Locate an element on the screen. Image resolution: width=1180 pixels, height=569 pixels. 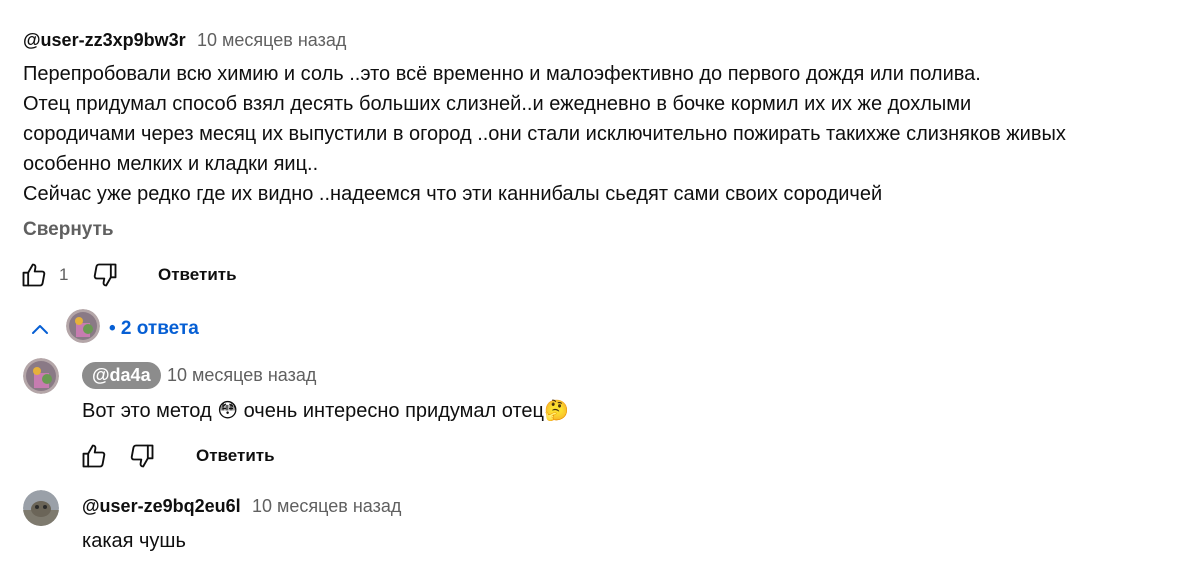
comment-timestamp: 10 месяцев назад is located at coordinates (271, 40).